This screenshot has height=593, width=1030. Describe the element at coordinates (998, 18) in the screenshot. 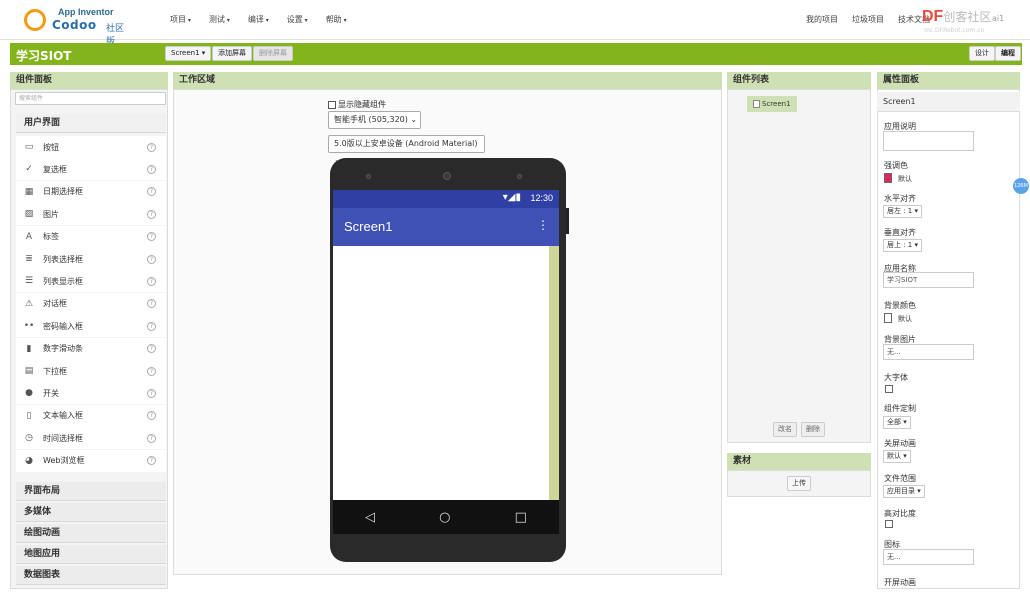

I see `user-menu: ai1` at that location.